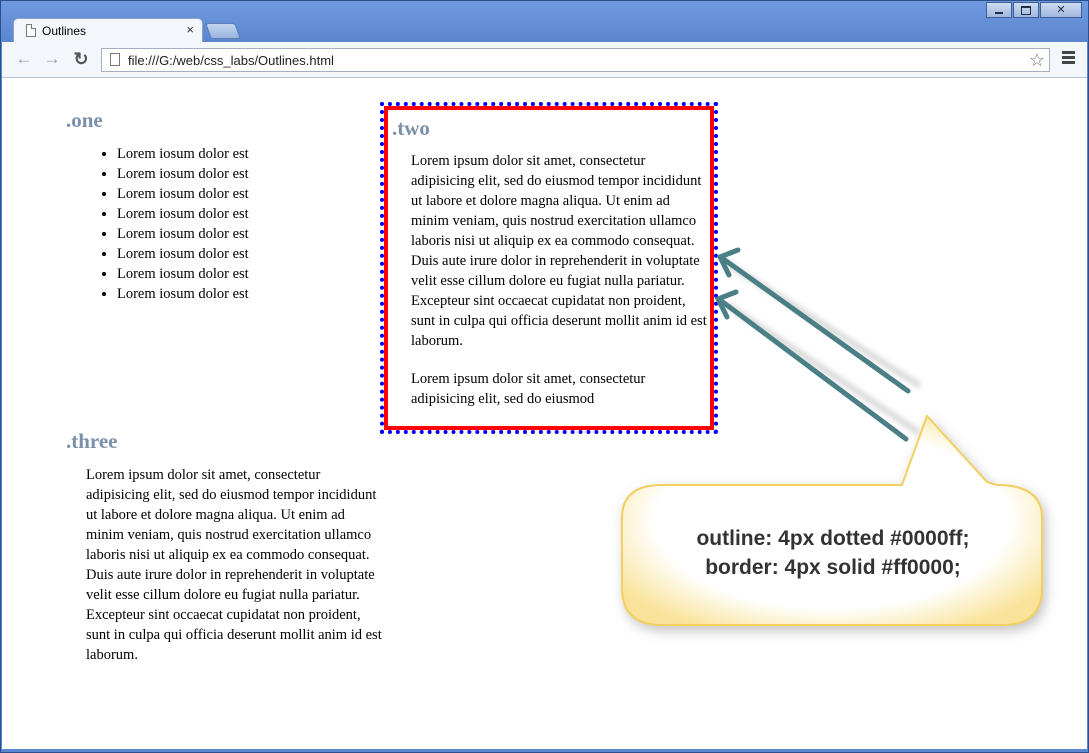  I want to click on callout-shape, so click(832, 520).